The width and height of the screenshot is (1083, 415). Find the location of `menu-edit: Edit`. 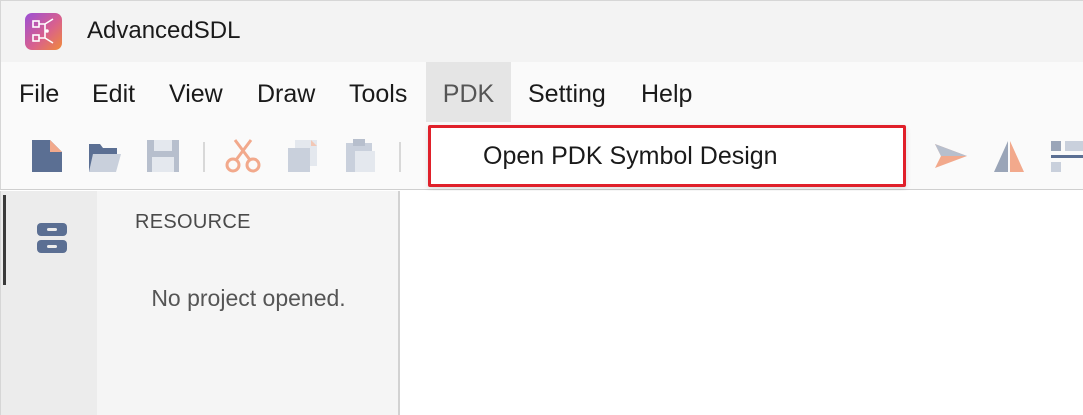

menu-edit: Edit is located at coordinates (113, 92).